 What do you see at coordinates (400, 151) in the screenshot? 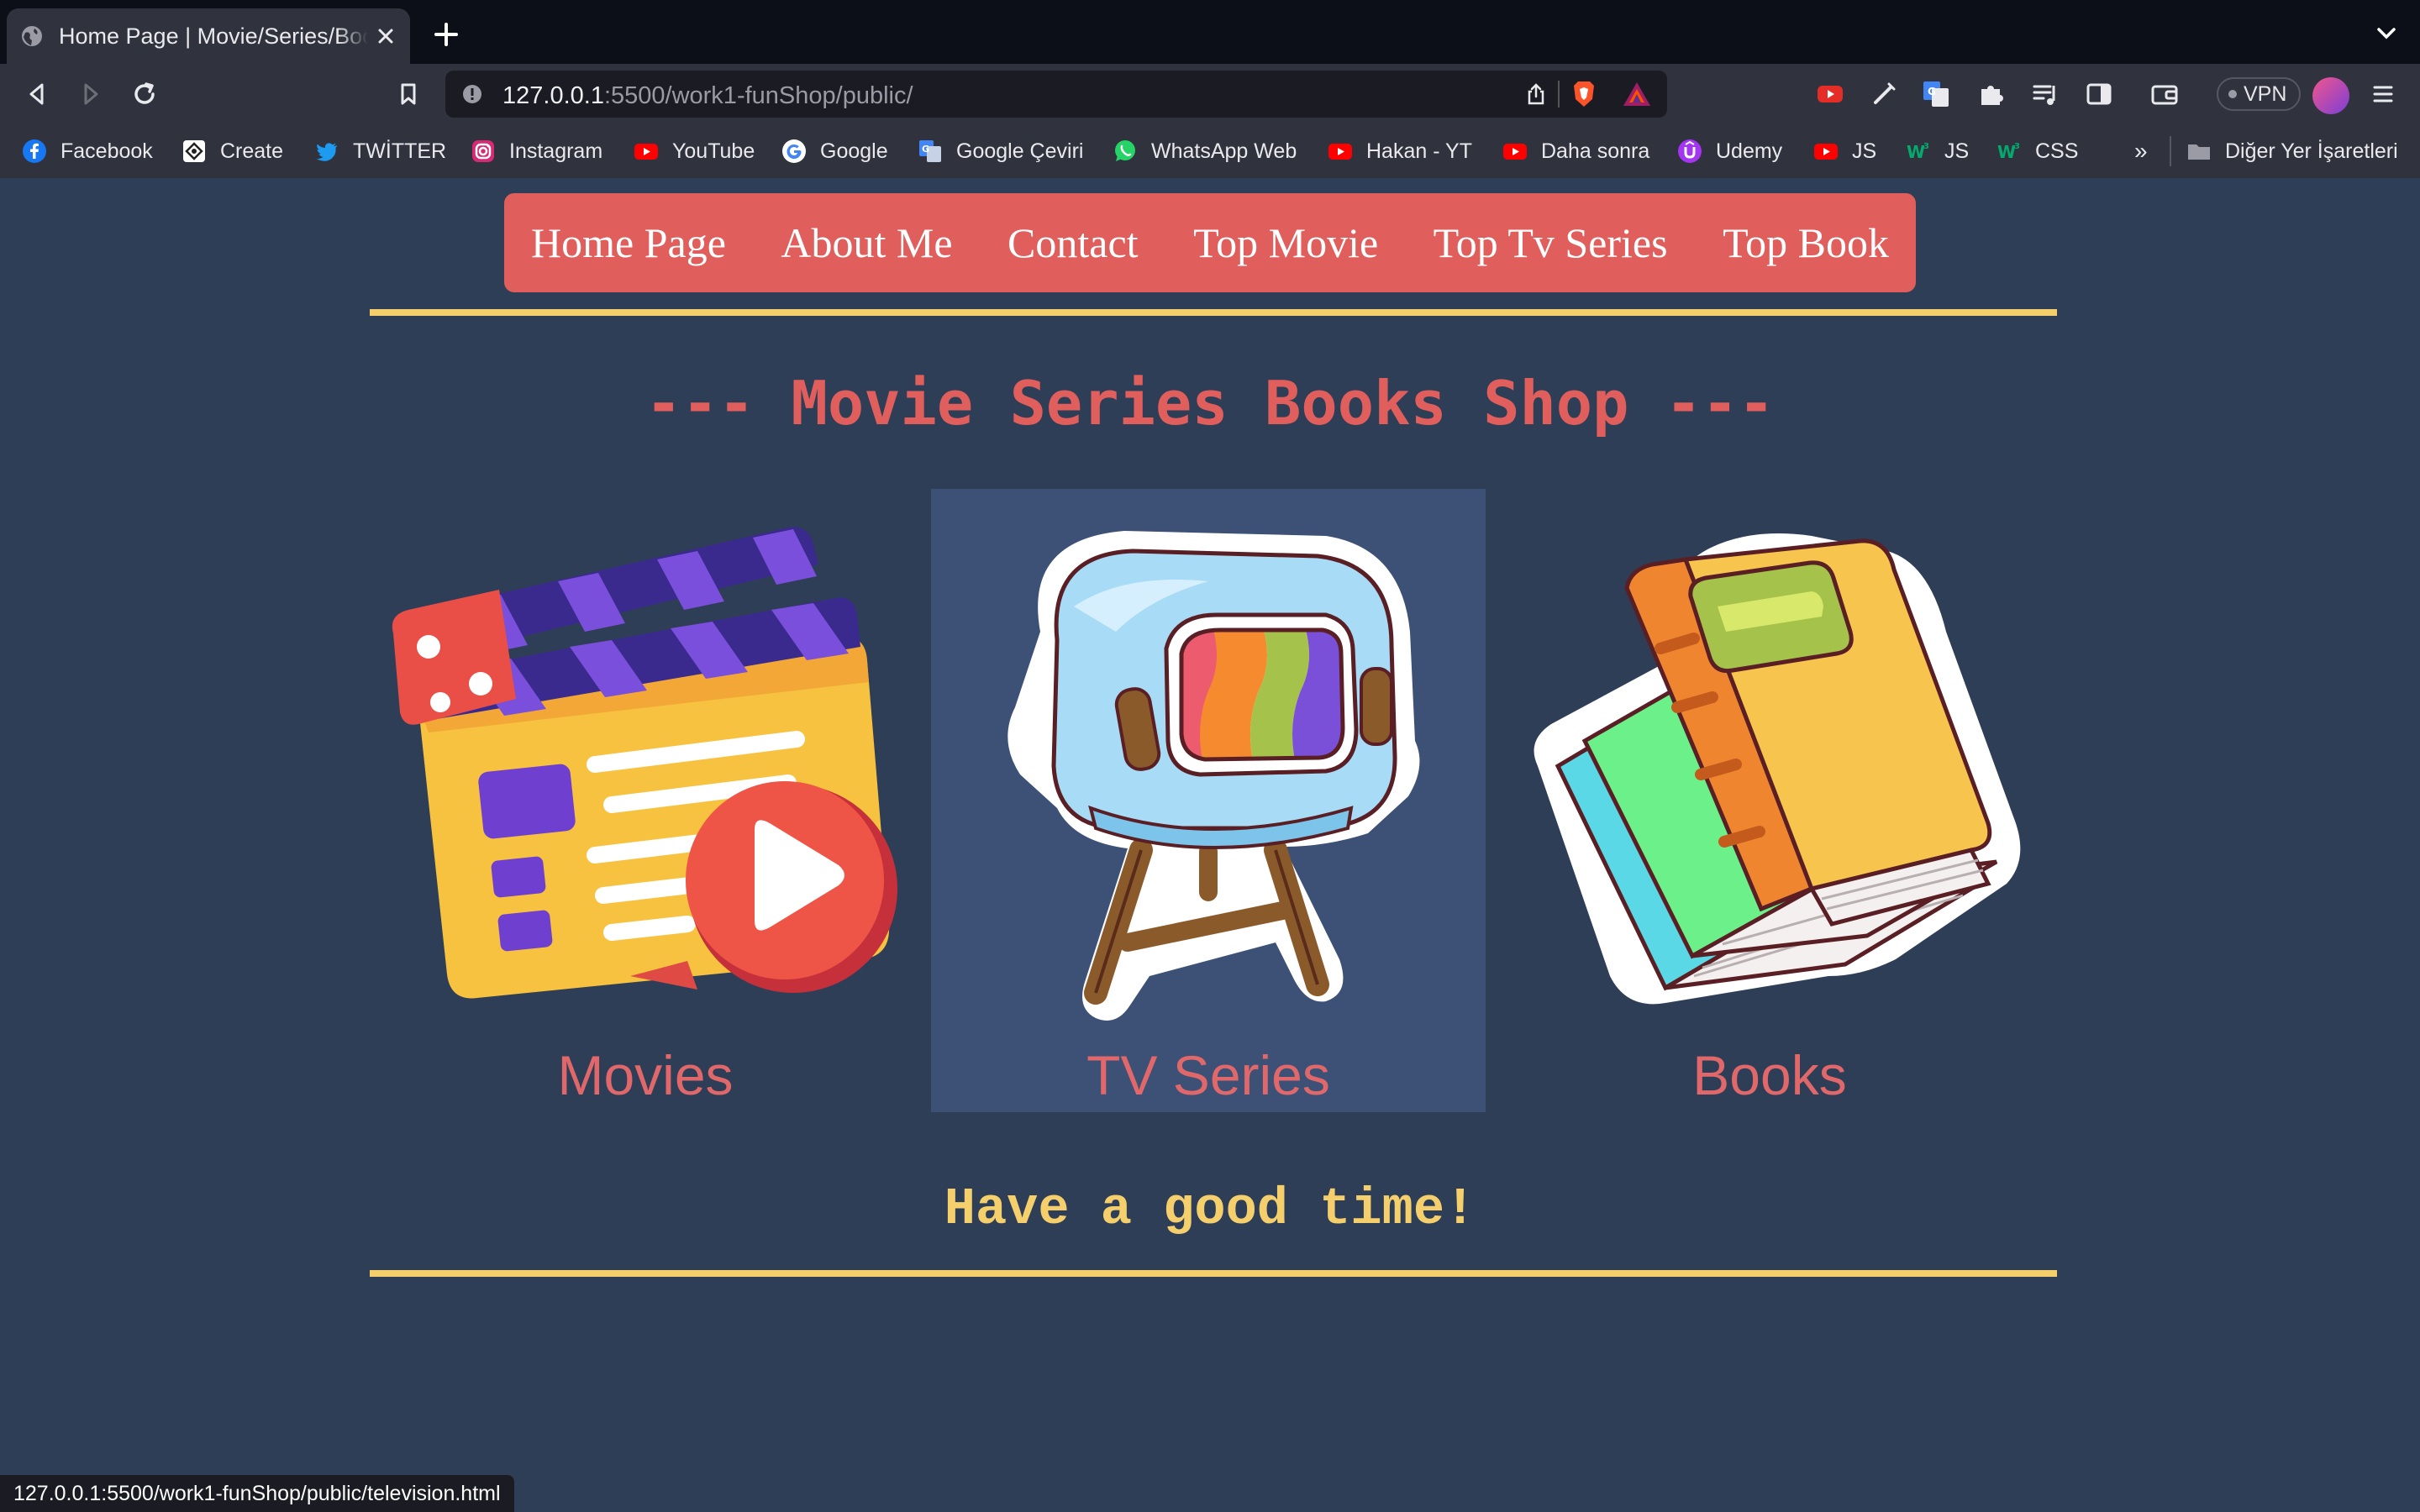
I see `bookmark-label: TWİTTER` at bounding box center [400, 151].